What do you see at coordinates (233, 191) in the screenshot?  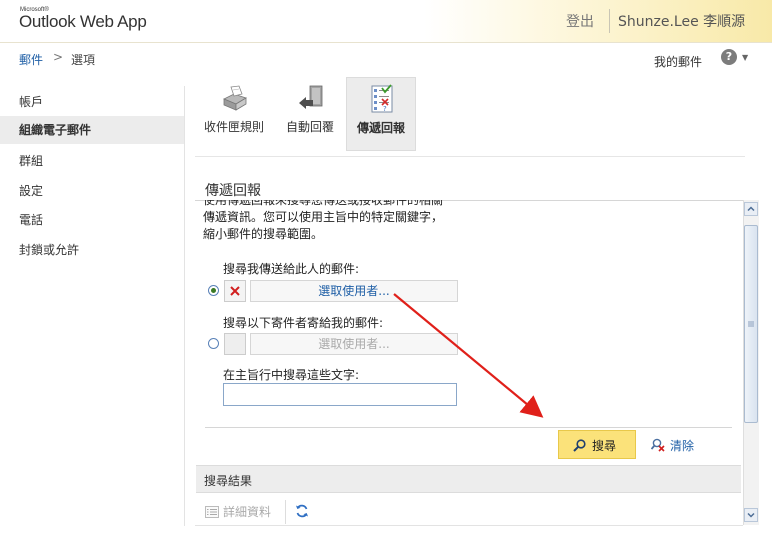 I see `section-title: 傳遞回報` at bounding box center [233, 191].